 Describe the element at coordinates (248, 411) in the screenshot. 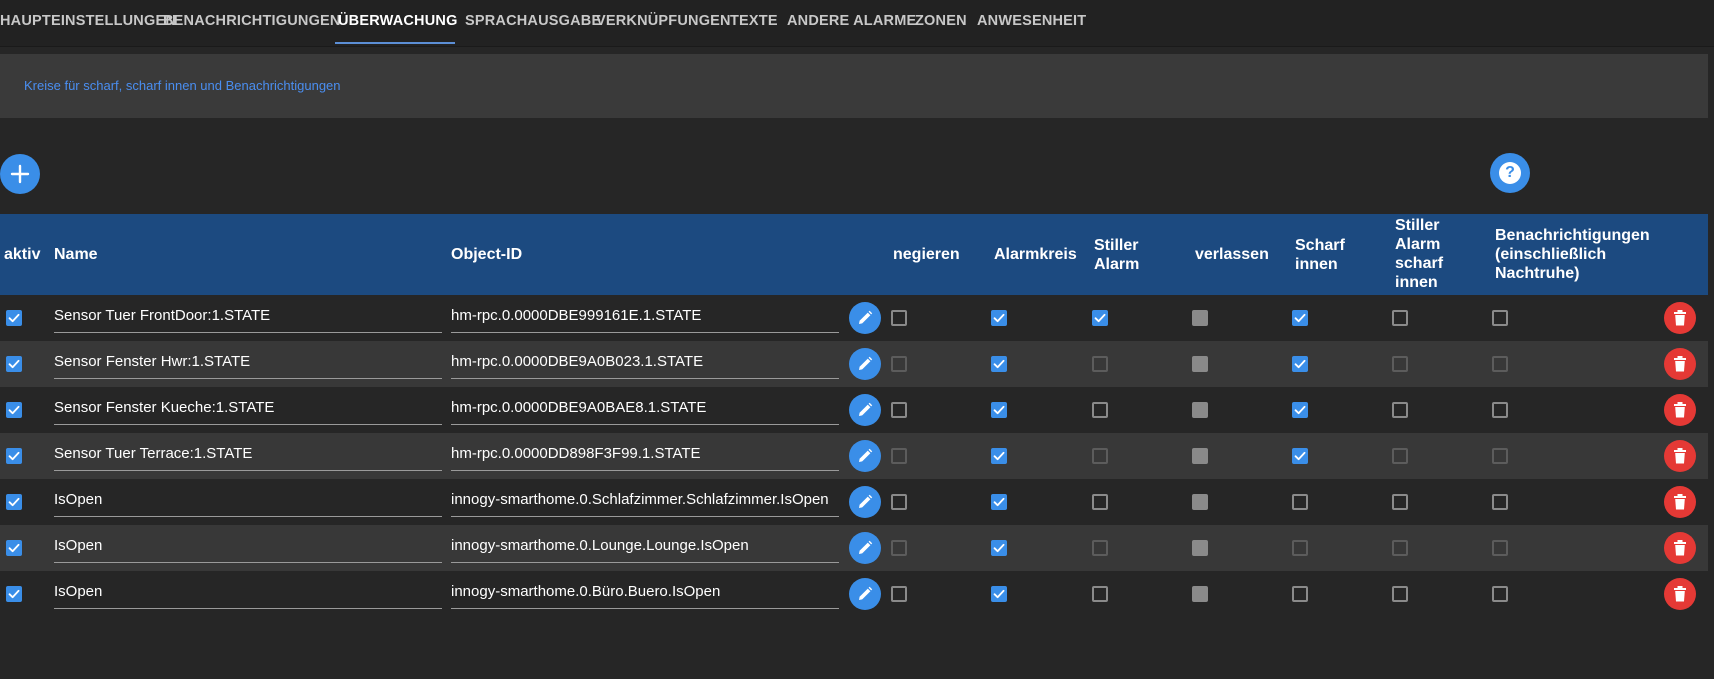

I see `name-input: Sensor Fenster Kueche:1.STATE` at that location.